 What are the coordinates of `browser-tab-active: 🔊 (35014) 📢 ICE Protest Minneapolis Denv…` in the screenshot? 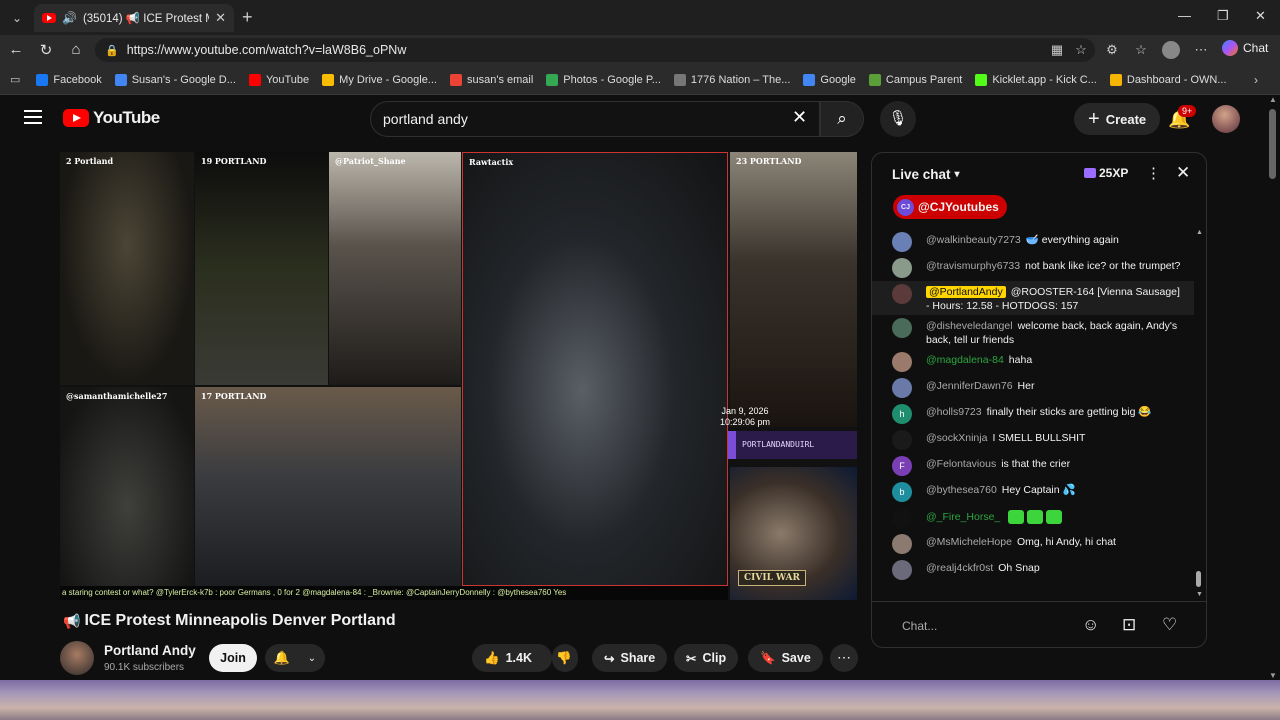 It's located at (134, 18).